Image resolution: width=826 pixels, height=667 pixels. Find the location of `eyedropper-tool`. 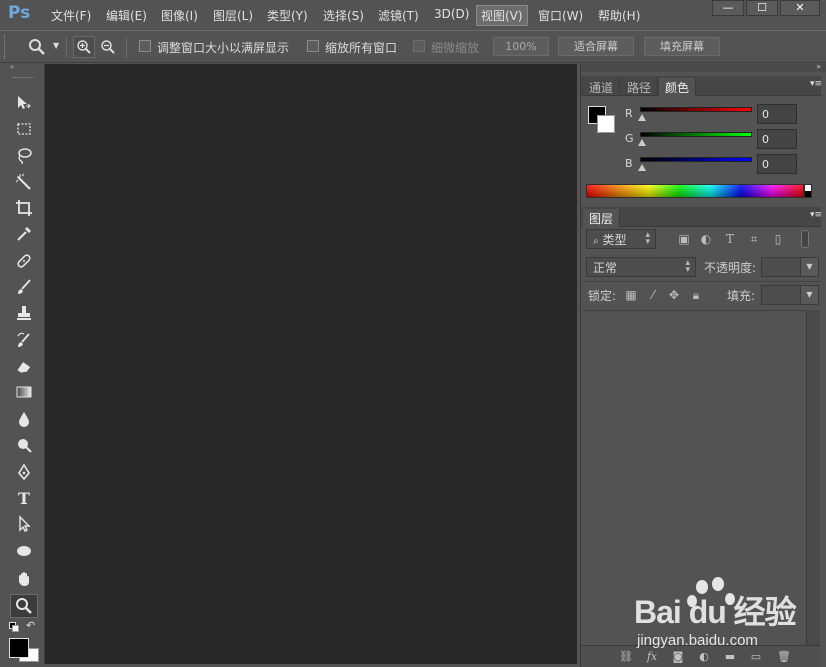

eyedropper-tool is located at coordinates (24, 234).